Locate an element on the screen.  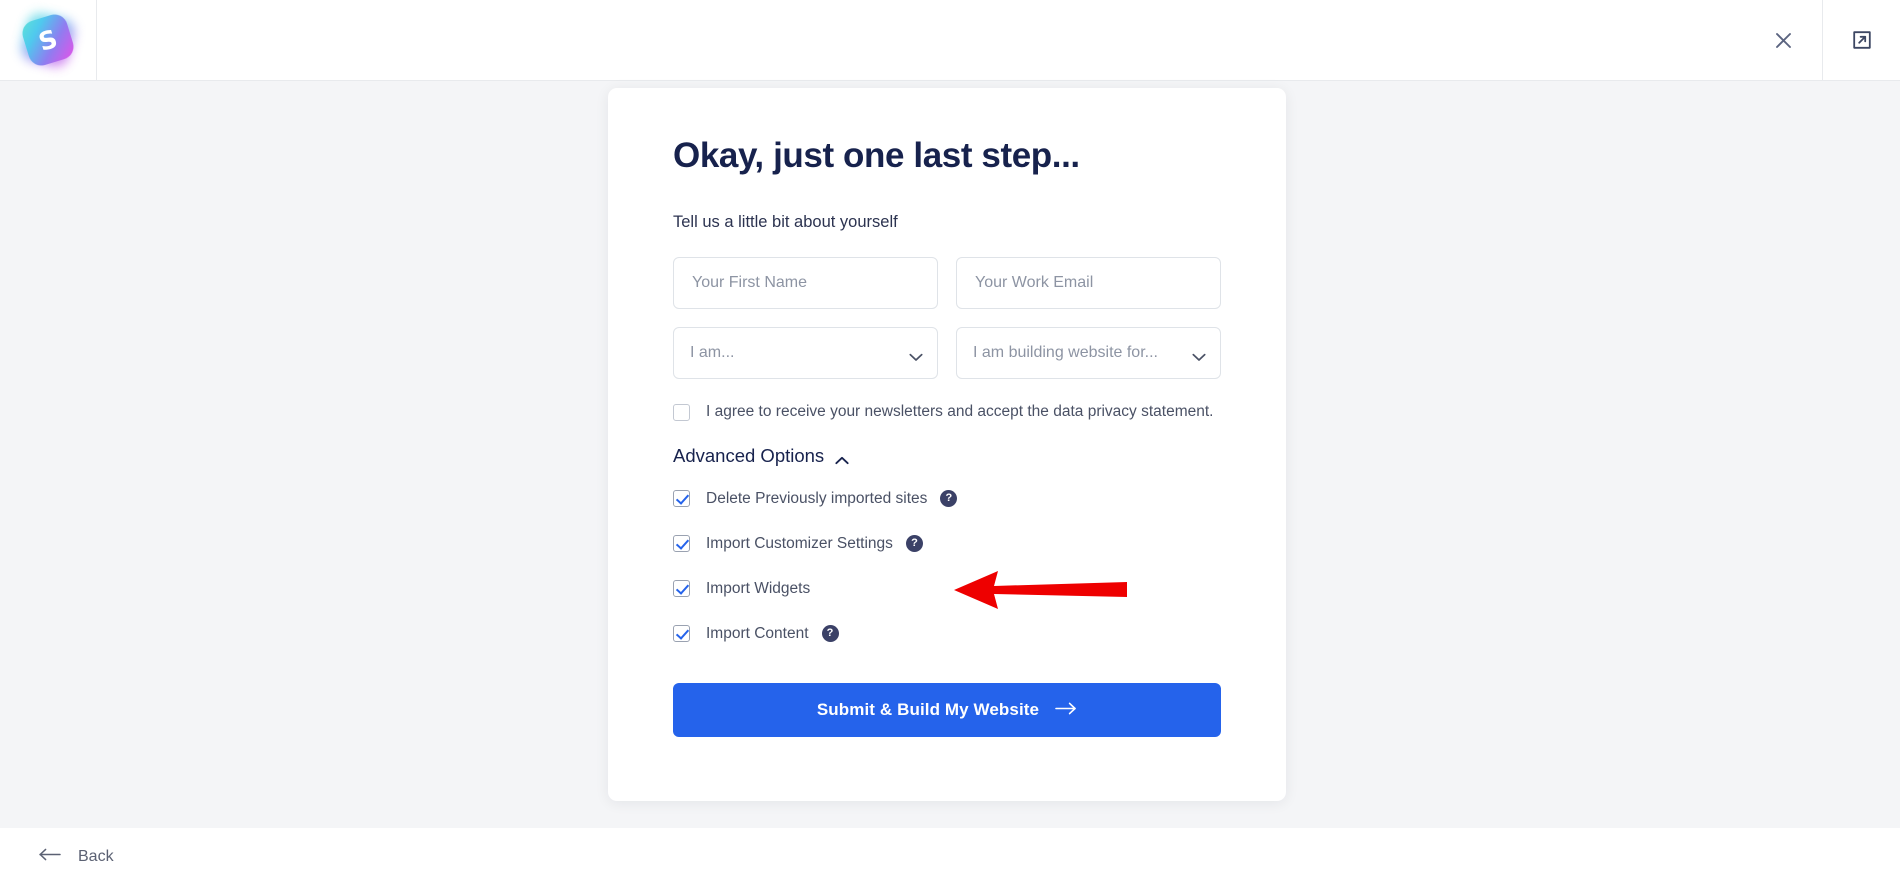
submit-build-website-button: Submit & Build My Website is located at coordinates (947, 710).